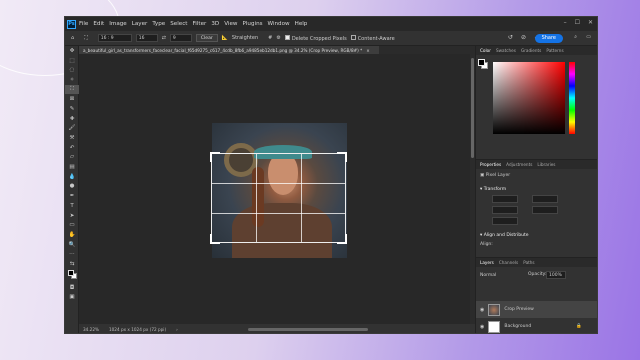 The height and width of the screenshot is (360, 640). Describe the element at coordinates (505, 199) in the screenshot. I see `transform-w-field` at that location.